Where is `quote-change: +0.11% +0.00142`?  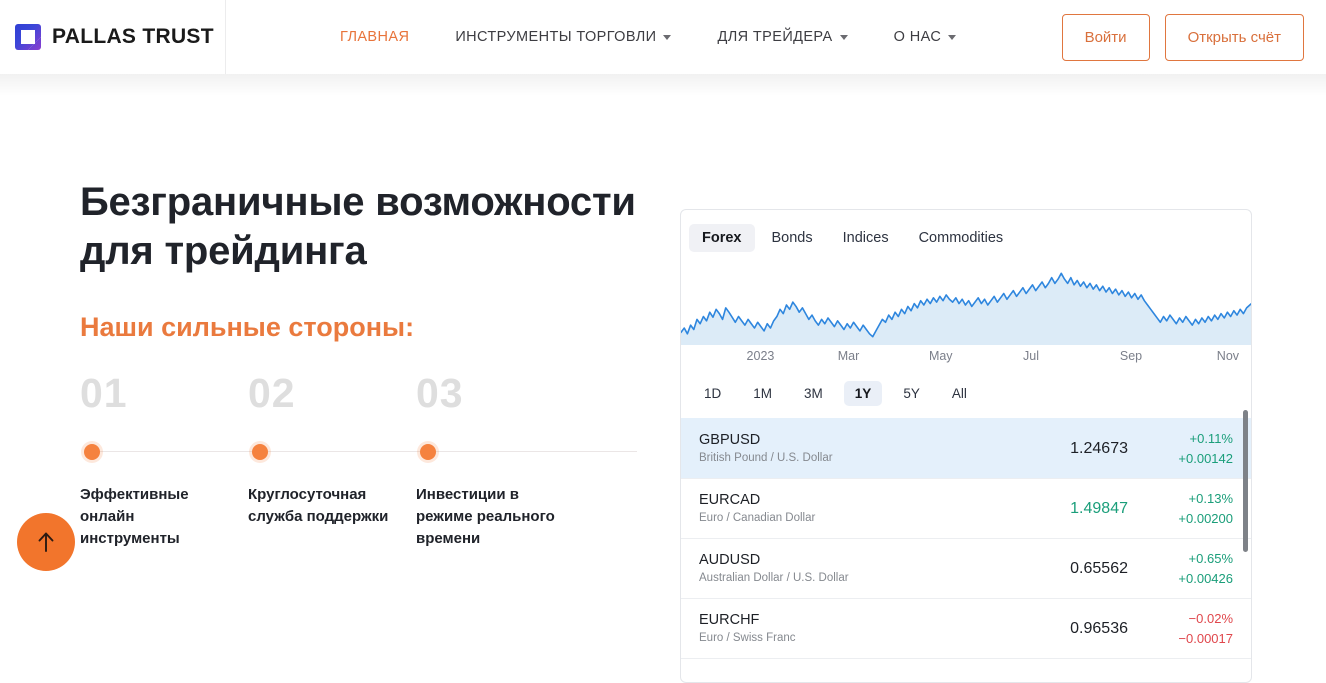
quote-change: +0.11% +0.00142 is located at coordinates (1180, 449).